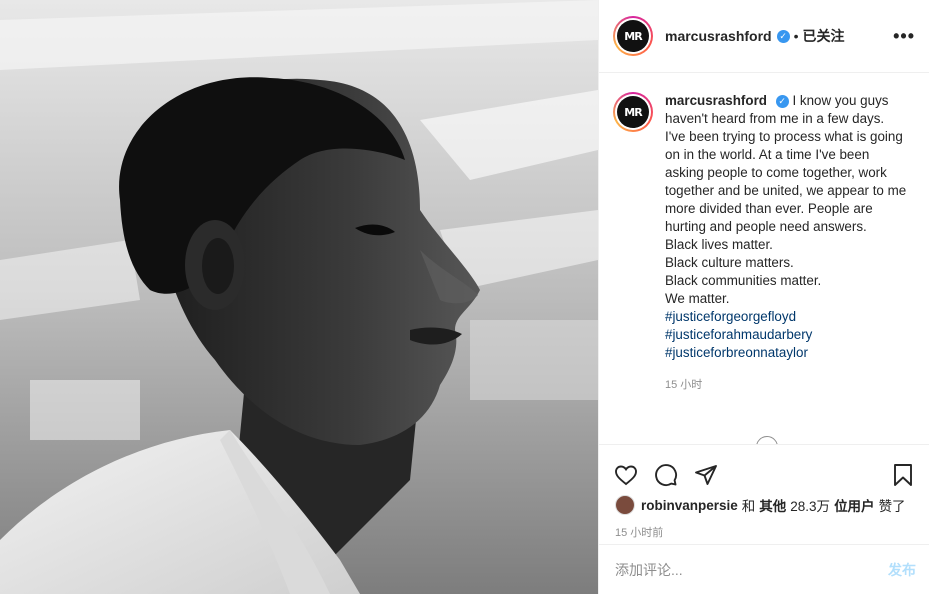 This screenshot has width=929, height=594. I want to click on bookmark-icon, so click(903, 475).